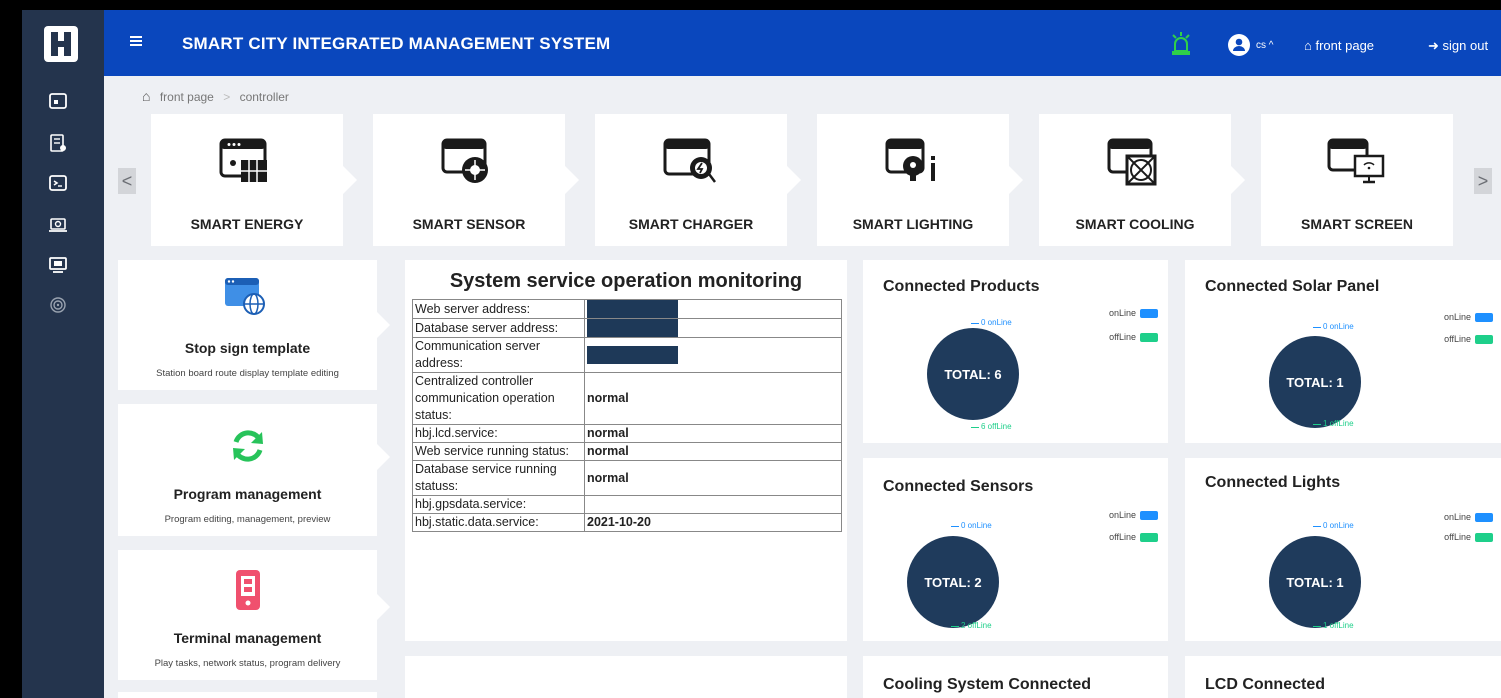  What do you see at coordinates (1292, 286) in the screenshot?
I see `stat-title: Connected Solar Panel` at bounding box center [1292, 286].